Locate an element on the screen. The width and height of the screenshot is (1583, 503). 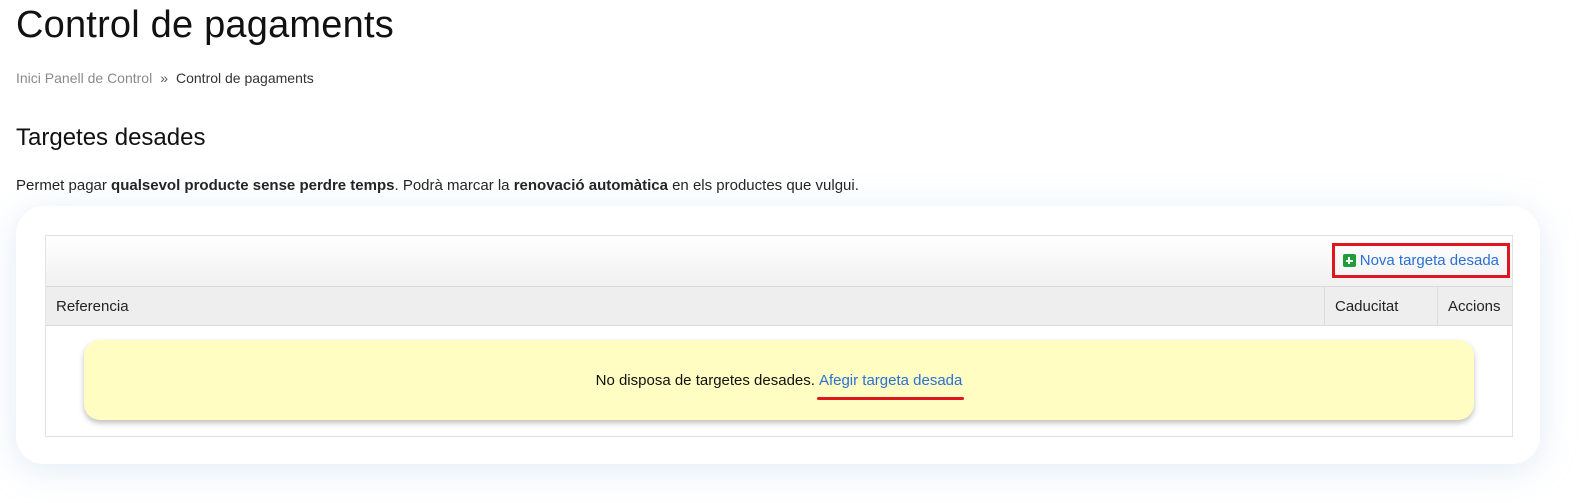
table-toolbar: Nova targeta desada is located at coordinates (779, 261).